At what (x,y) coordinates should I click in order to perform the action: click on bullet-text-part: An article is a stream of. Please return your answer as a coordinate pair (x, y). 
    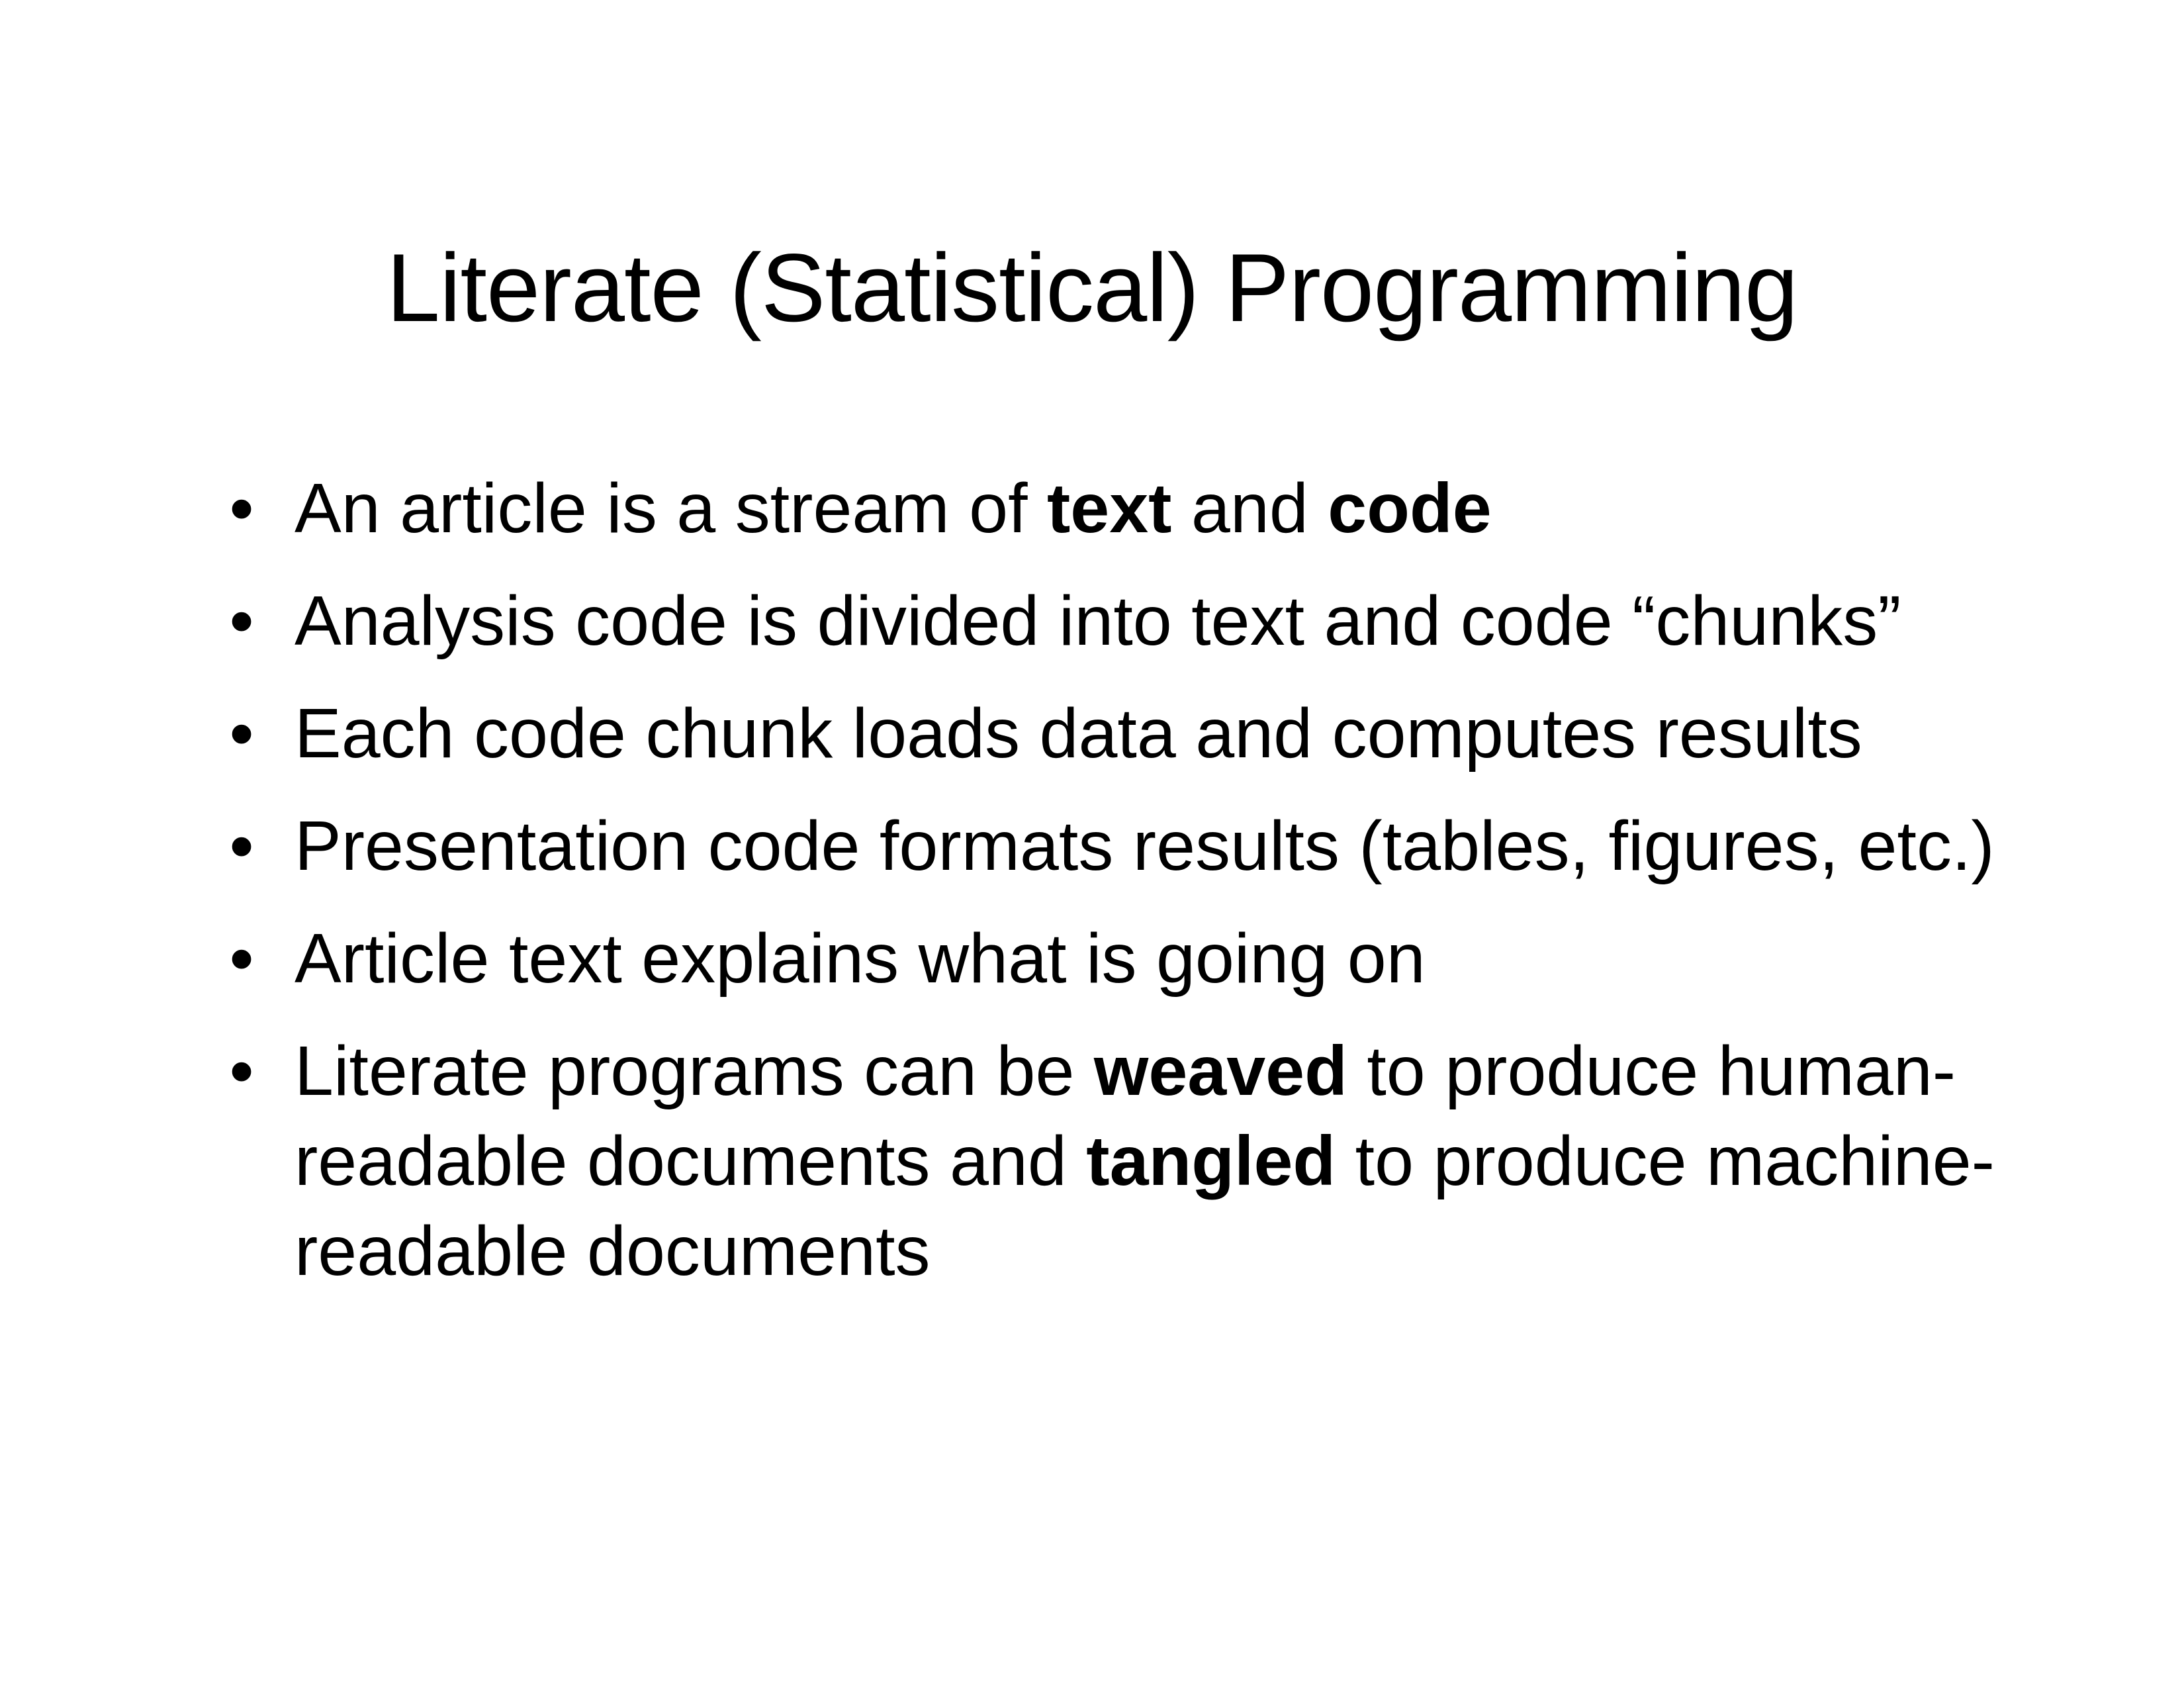
    Looking at the image, I should click on (671, 508).